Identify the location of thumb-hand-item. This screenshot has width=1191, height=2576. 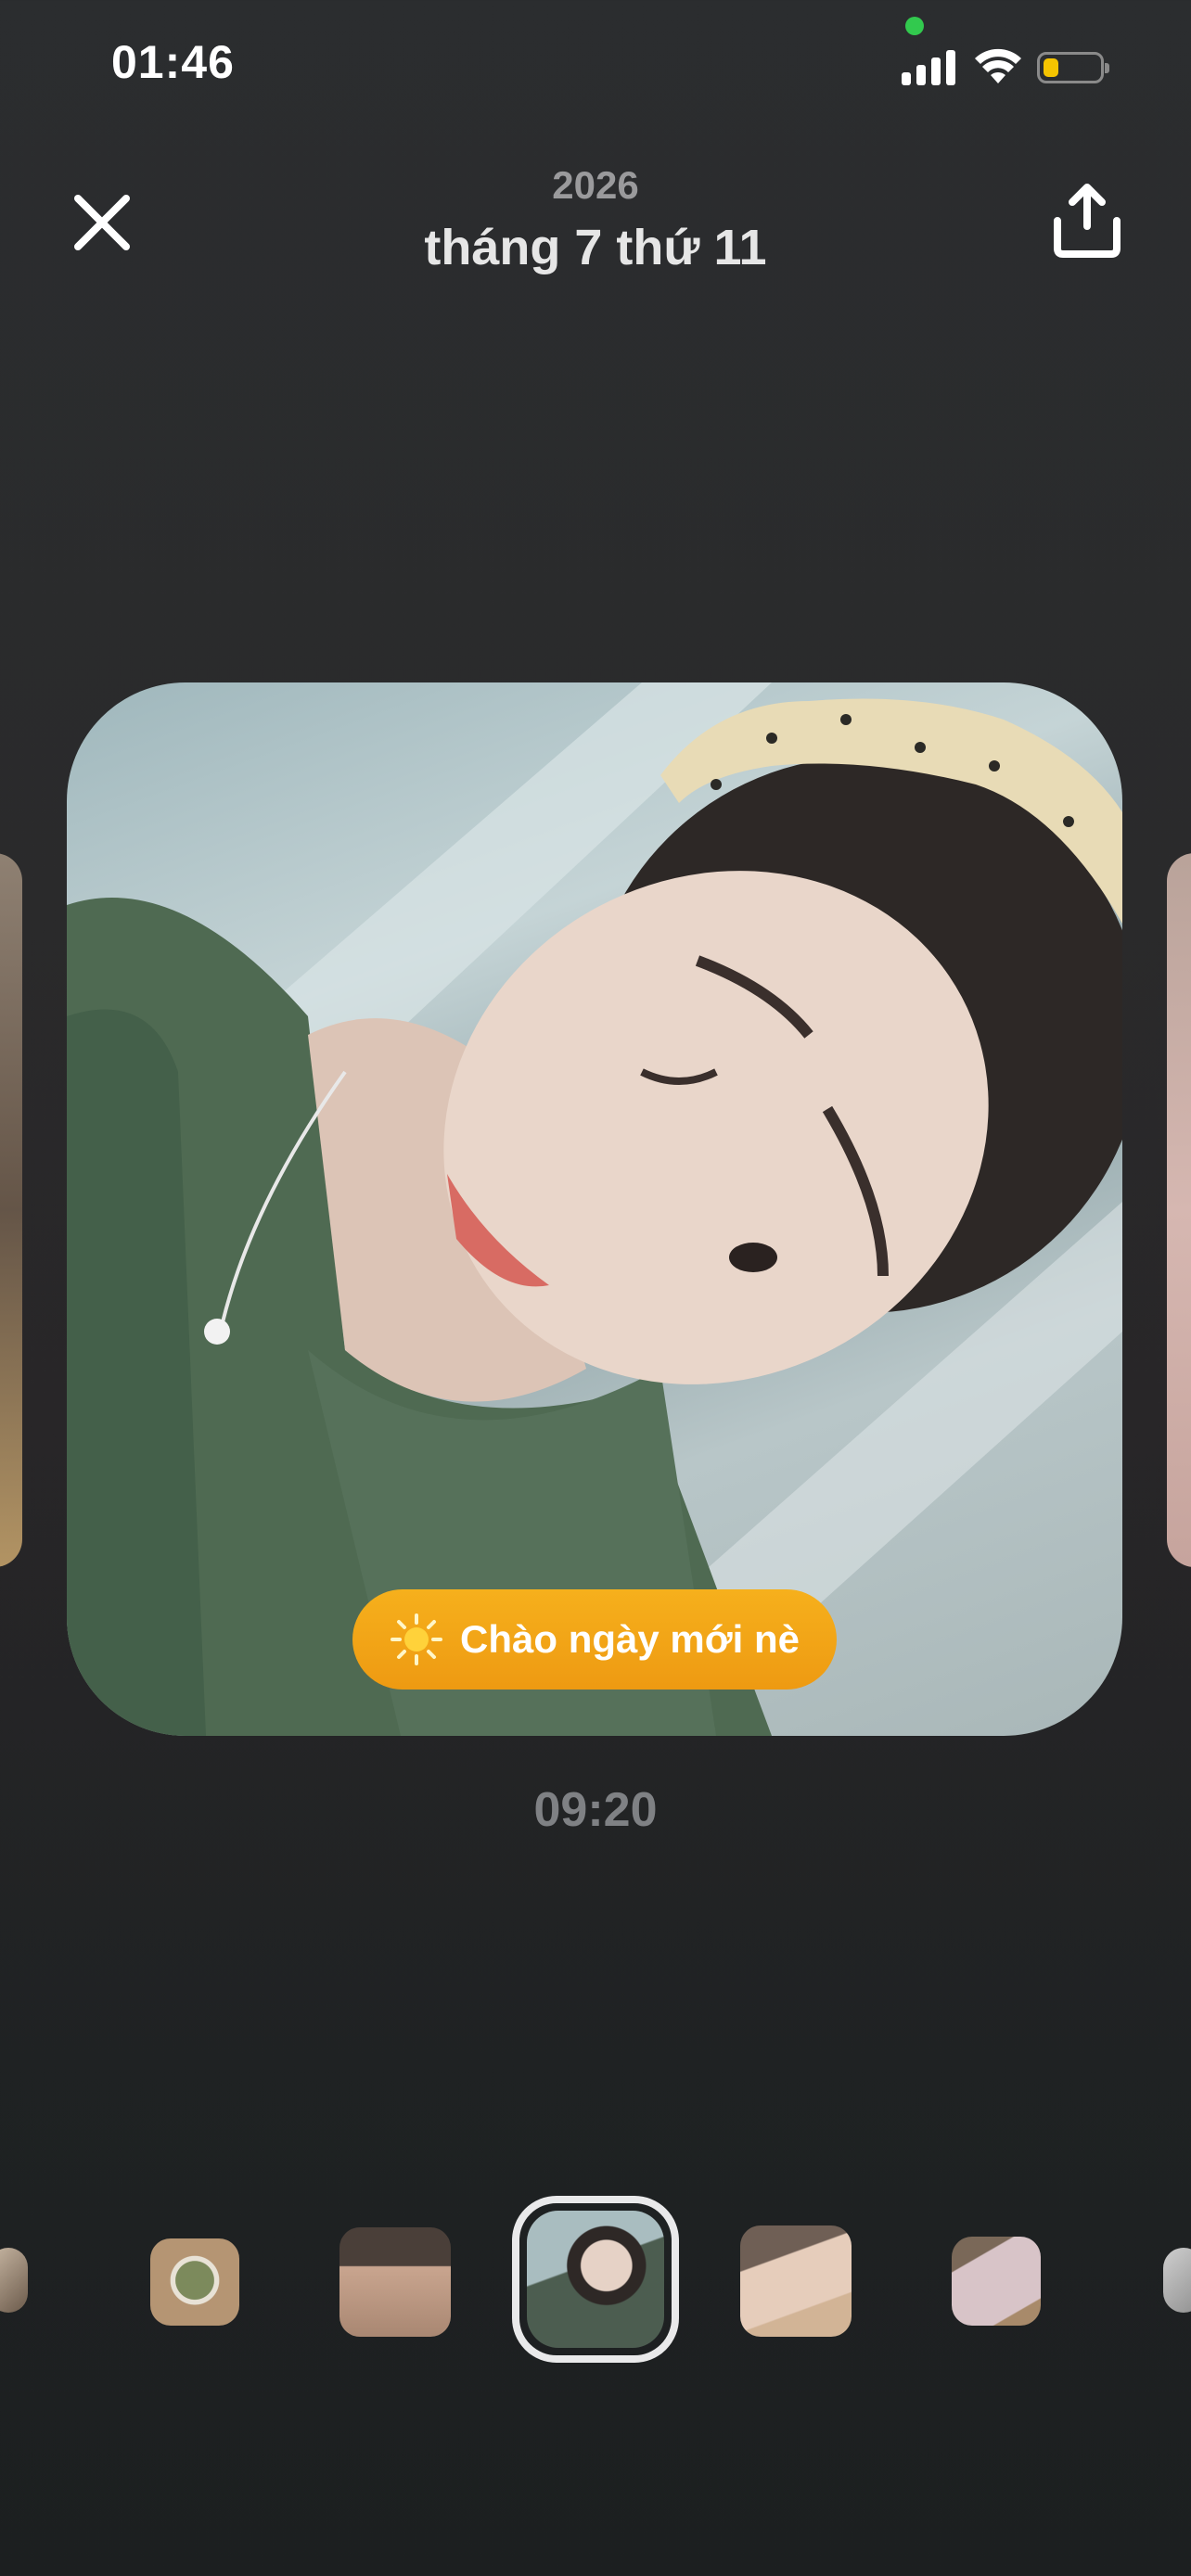
(996, 2281).